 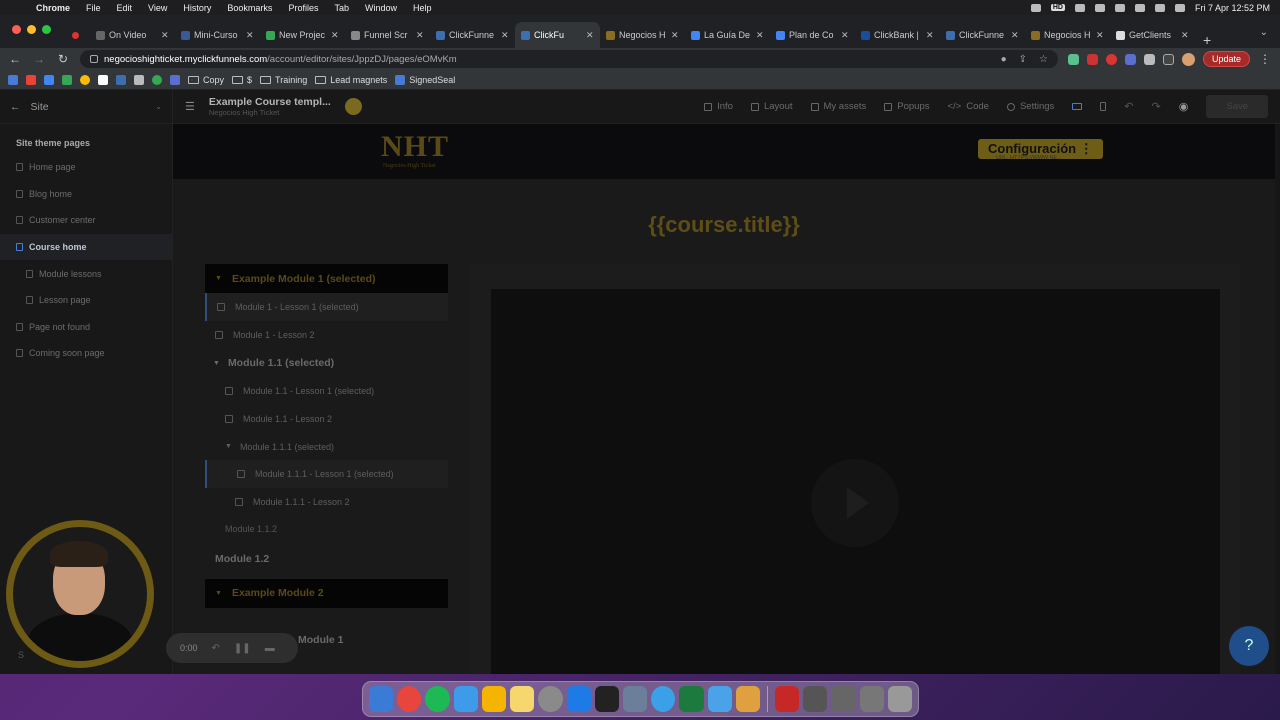 I want to click on lesson-item: Module 1.1 - Lesson 2, so click(x=326, y=419).